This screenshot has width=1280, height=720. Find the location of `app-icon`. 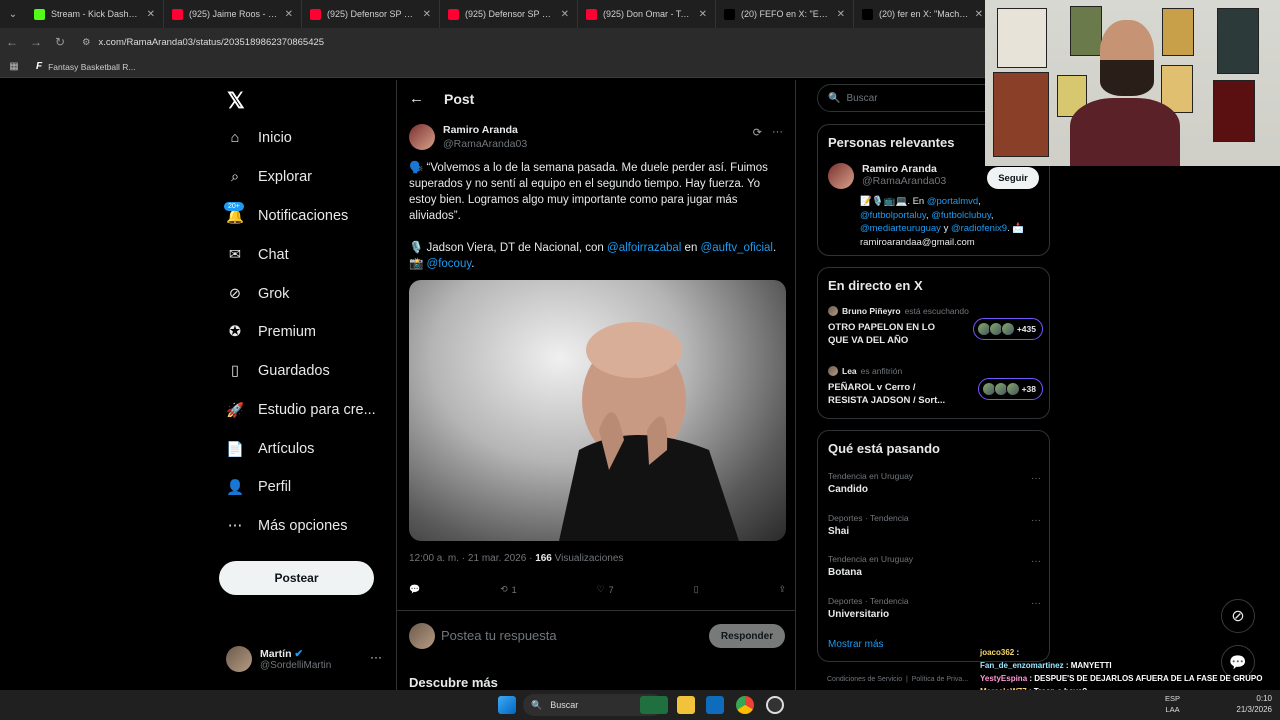

app-icon is located at coordinates (654, 705).